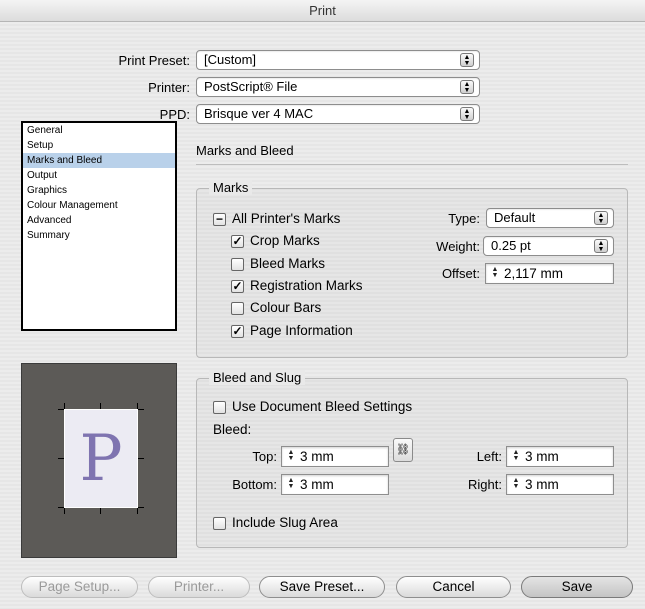 Image resolution: width=645 pixels, height=609 pixels. What do you see at coordinates (335, 456) in the screenshot?
I see `top-bleed-field: ▲ ▼ 3 mm` at bounding box center [335, 456].